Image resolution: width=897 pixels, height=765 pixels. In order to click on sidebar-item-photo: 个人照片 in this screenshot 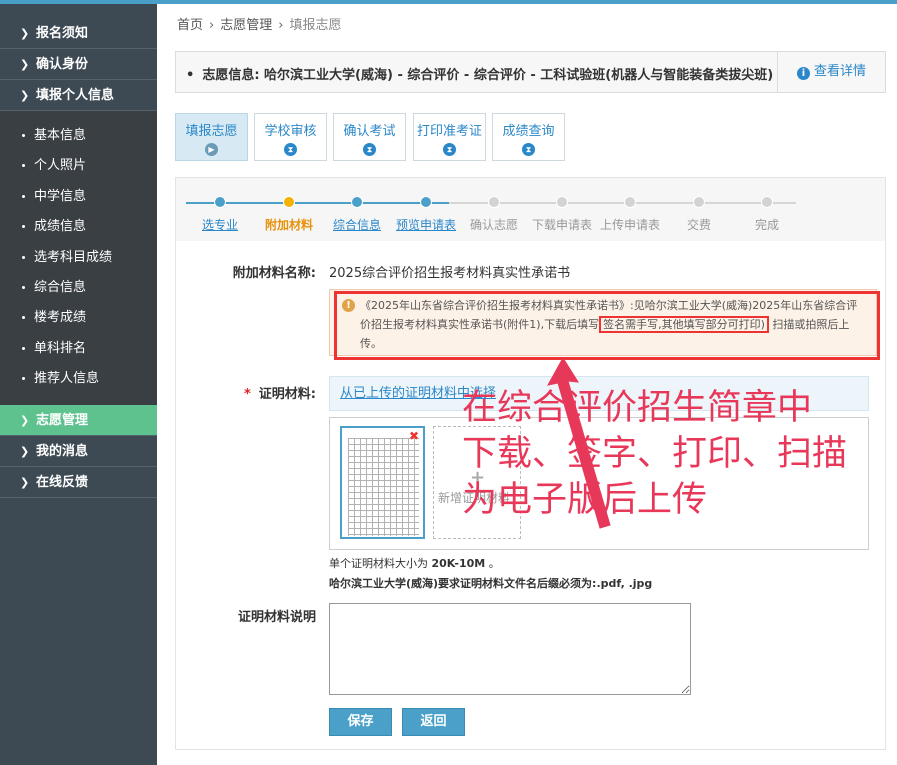, I will do `click(78, 166)`.